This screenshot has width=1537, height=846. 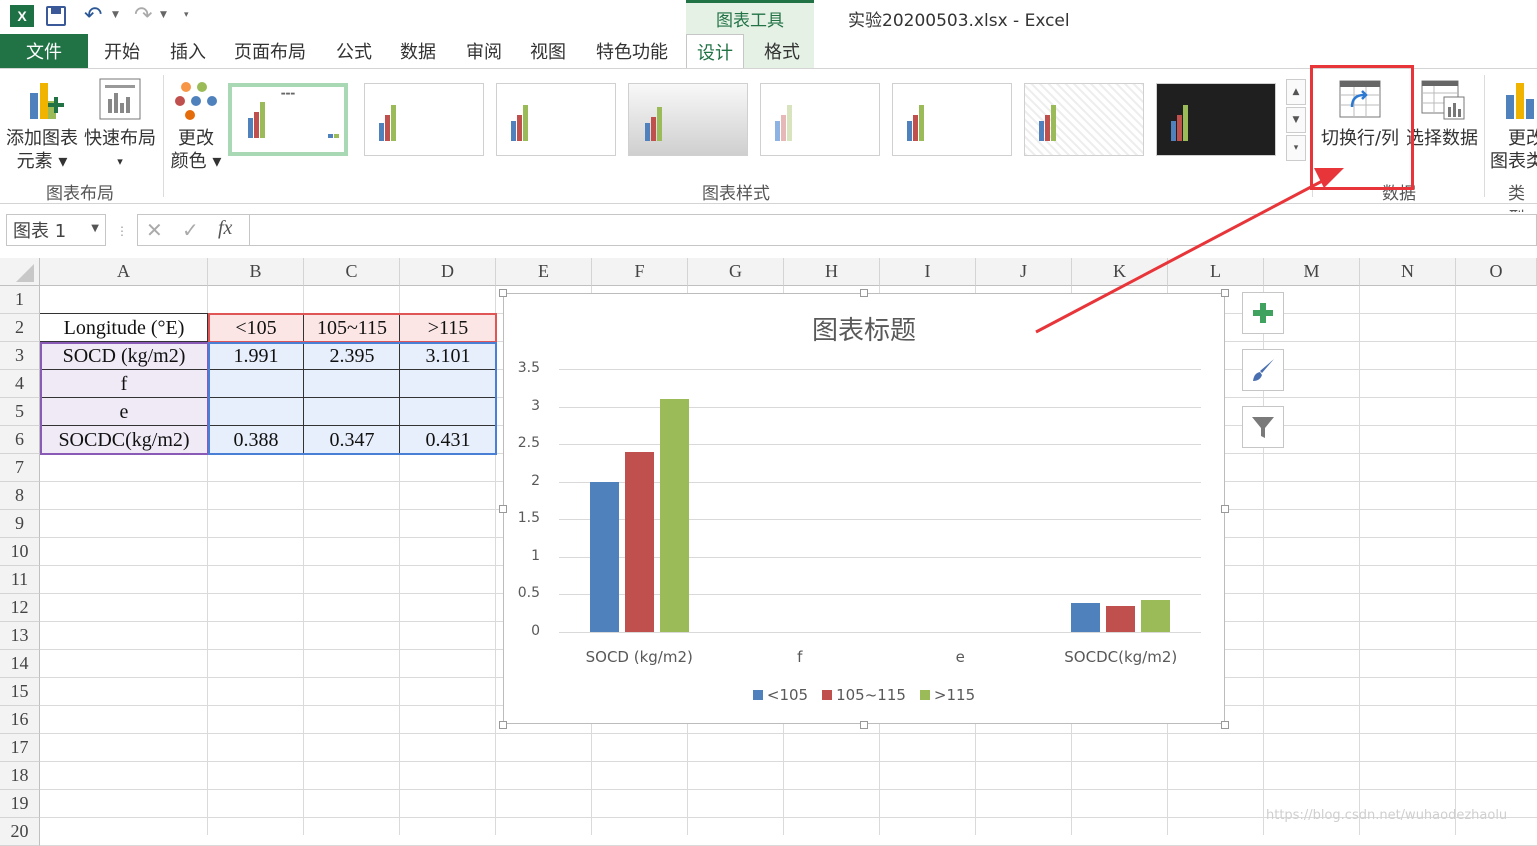 What do you see at coordinates (115, 15) in the screenshot?
I see `undo-dropdown-icon: ▼` at bounding box center [115, 15].